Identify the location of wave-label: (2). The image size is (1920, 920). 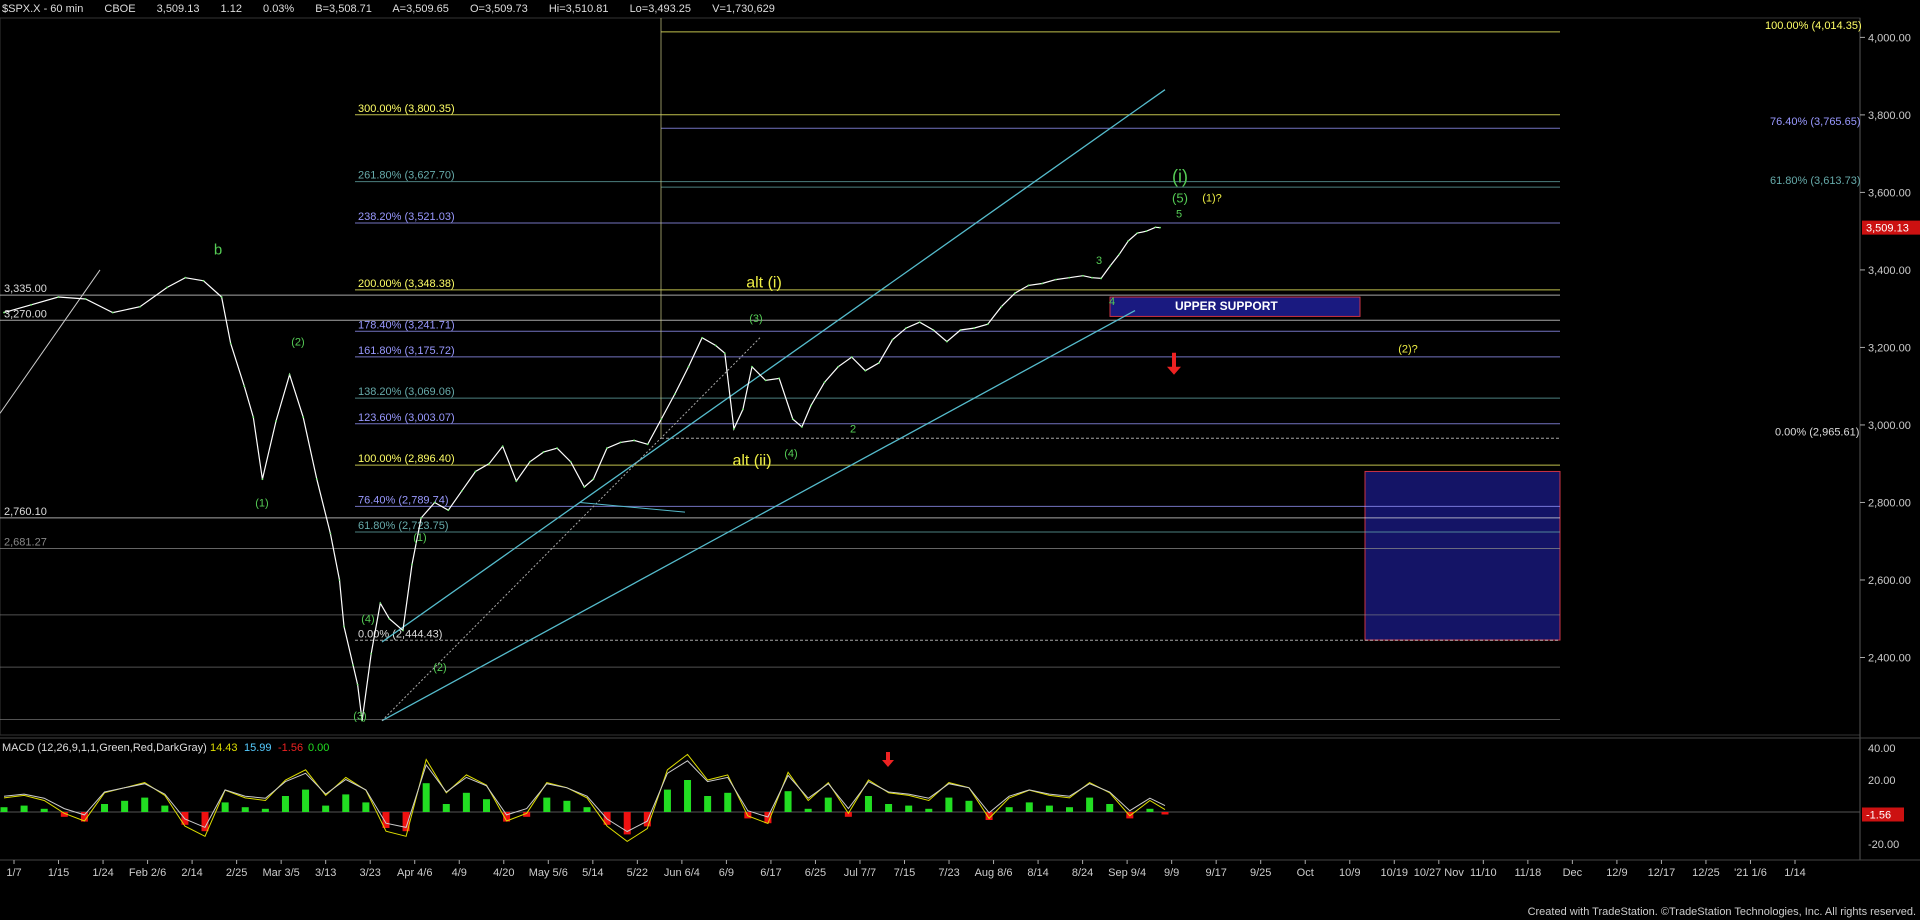
(297, 342).